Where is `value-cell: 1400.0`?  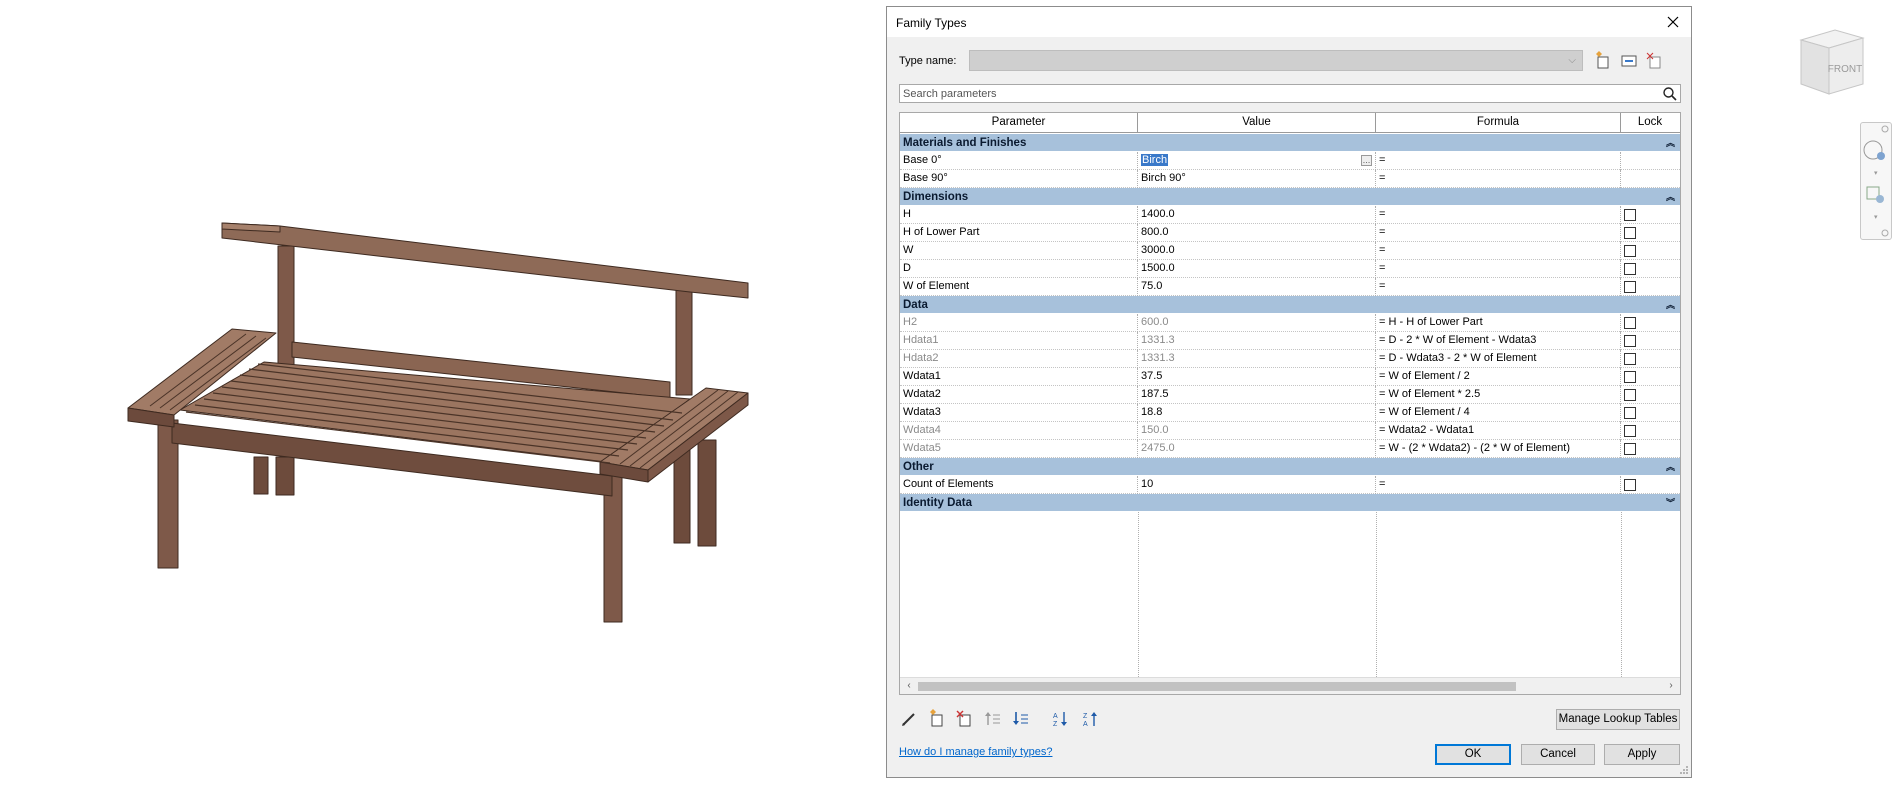 value-cell: 1400.0 is located at coordinates (1257, 215).